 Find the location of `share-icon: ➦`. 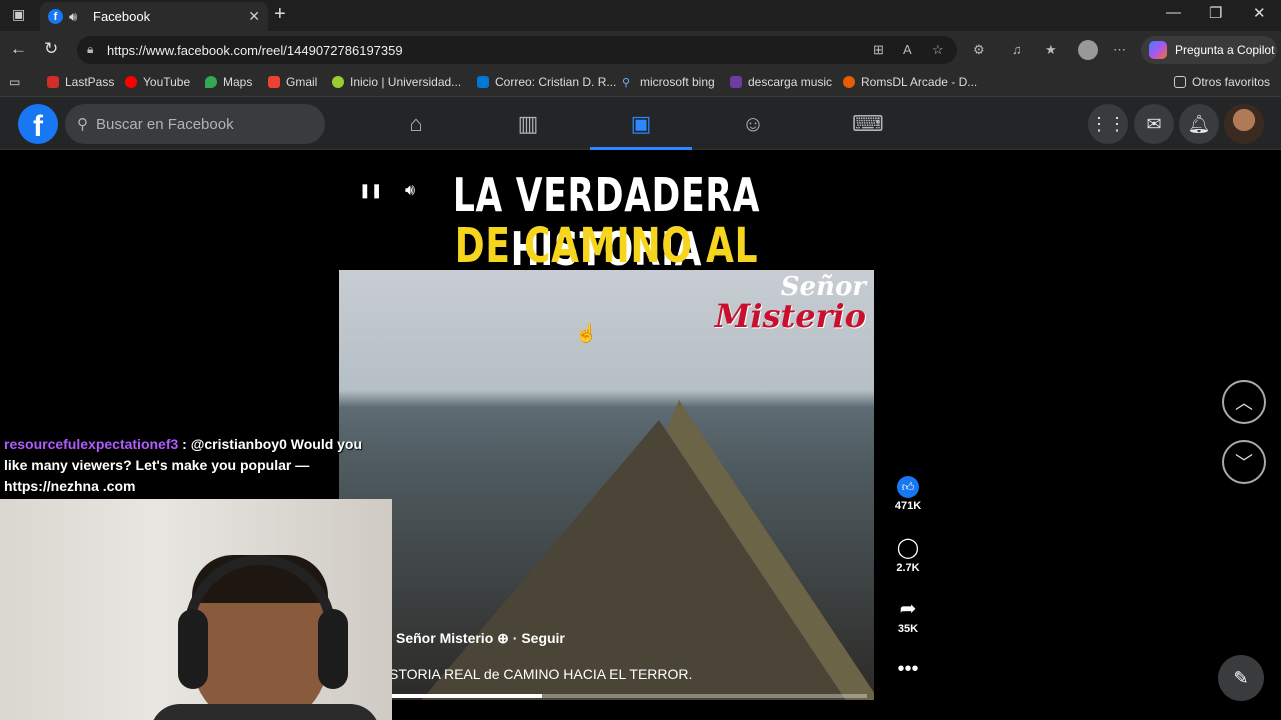

share-icon: ➦ is located at coordinates (908, 609).